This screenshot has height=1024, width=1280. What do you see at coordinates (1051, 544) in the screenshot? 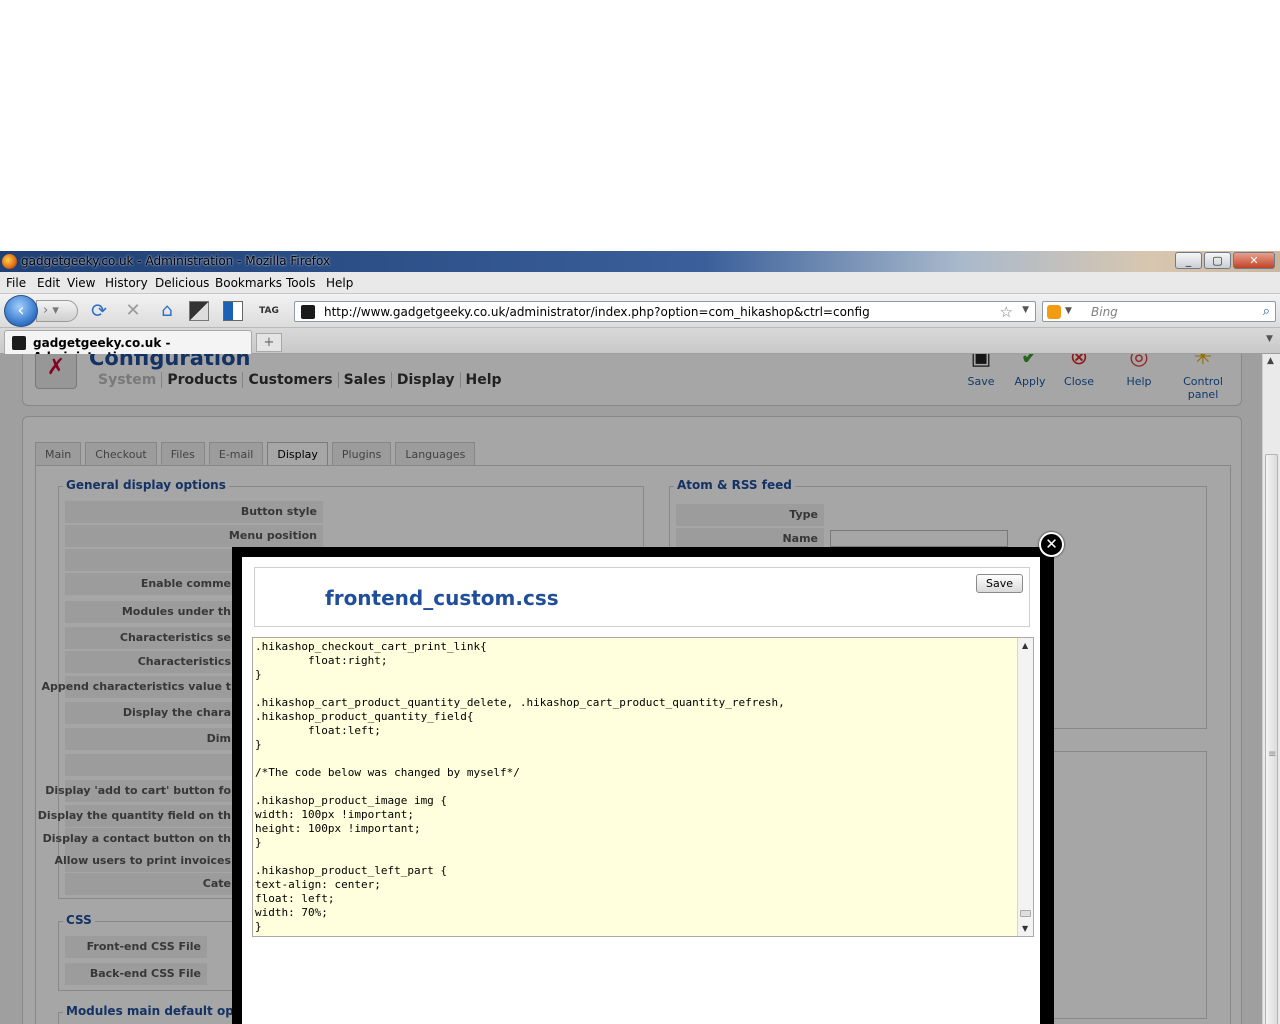
I see `modal-close-button: ✕` at bounding box center [1051, 544].